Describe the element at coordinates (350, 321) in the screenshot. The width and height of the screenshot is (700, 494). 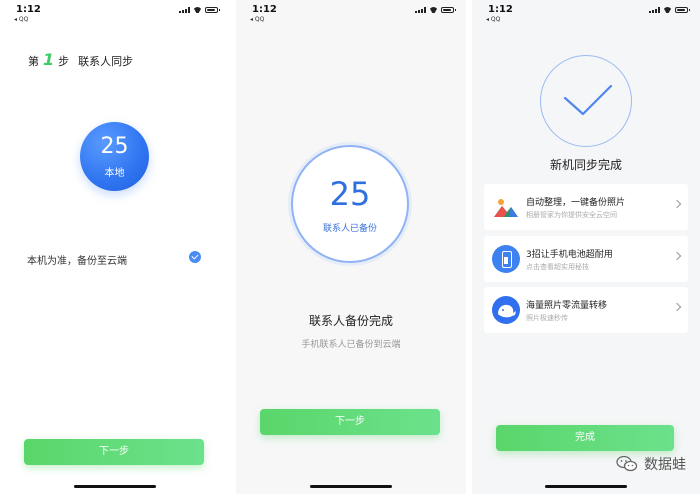
I see `backup-done-title: 联系人备份完成` at that location.